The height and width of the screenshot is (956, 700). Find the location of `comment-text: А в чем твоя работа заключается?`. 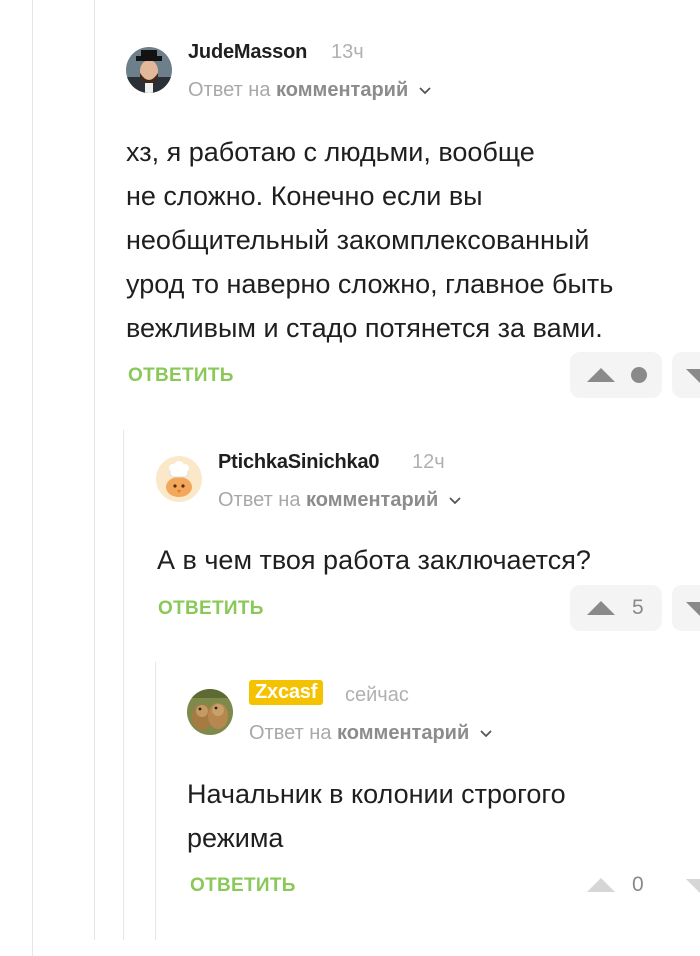

comment-text: А в чем твоя работа заключается? is located at coordinates (374, 560).